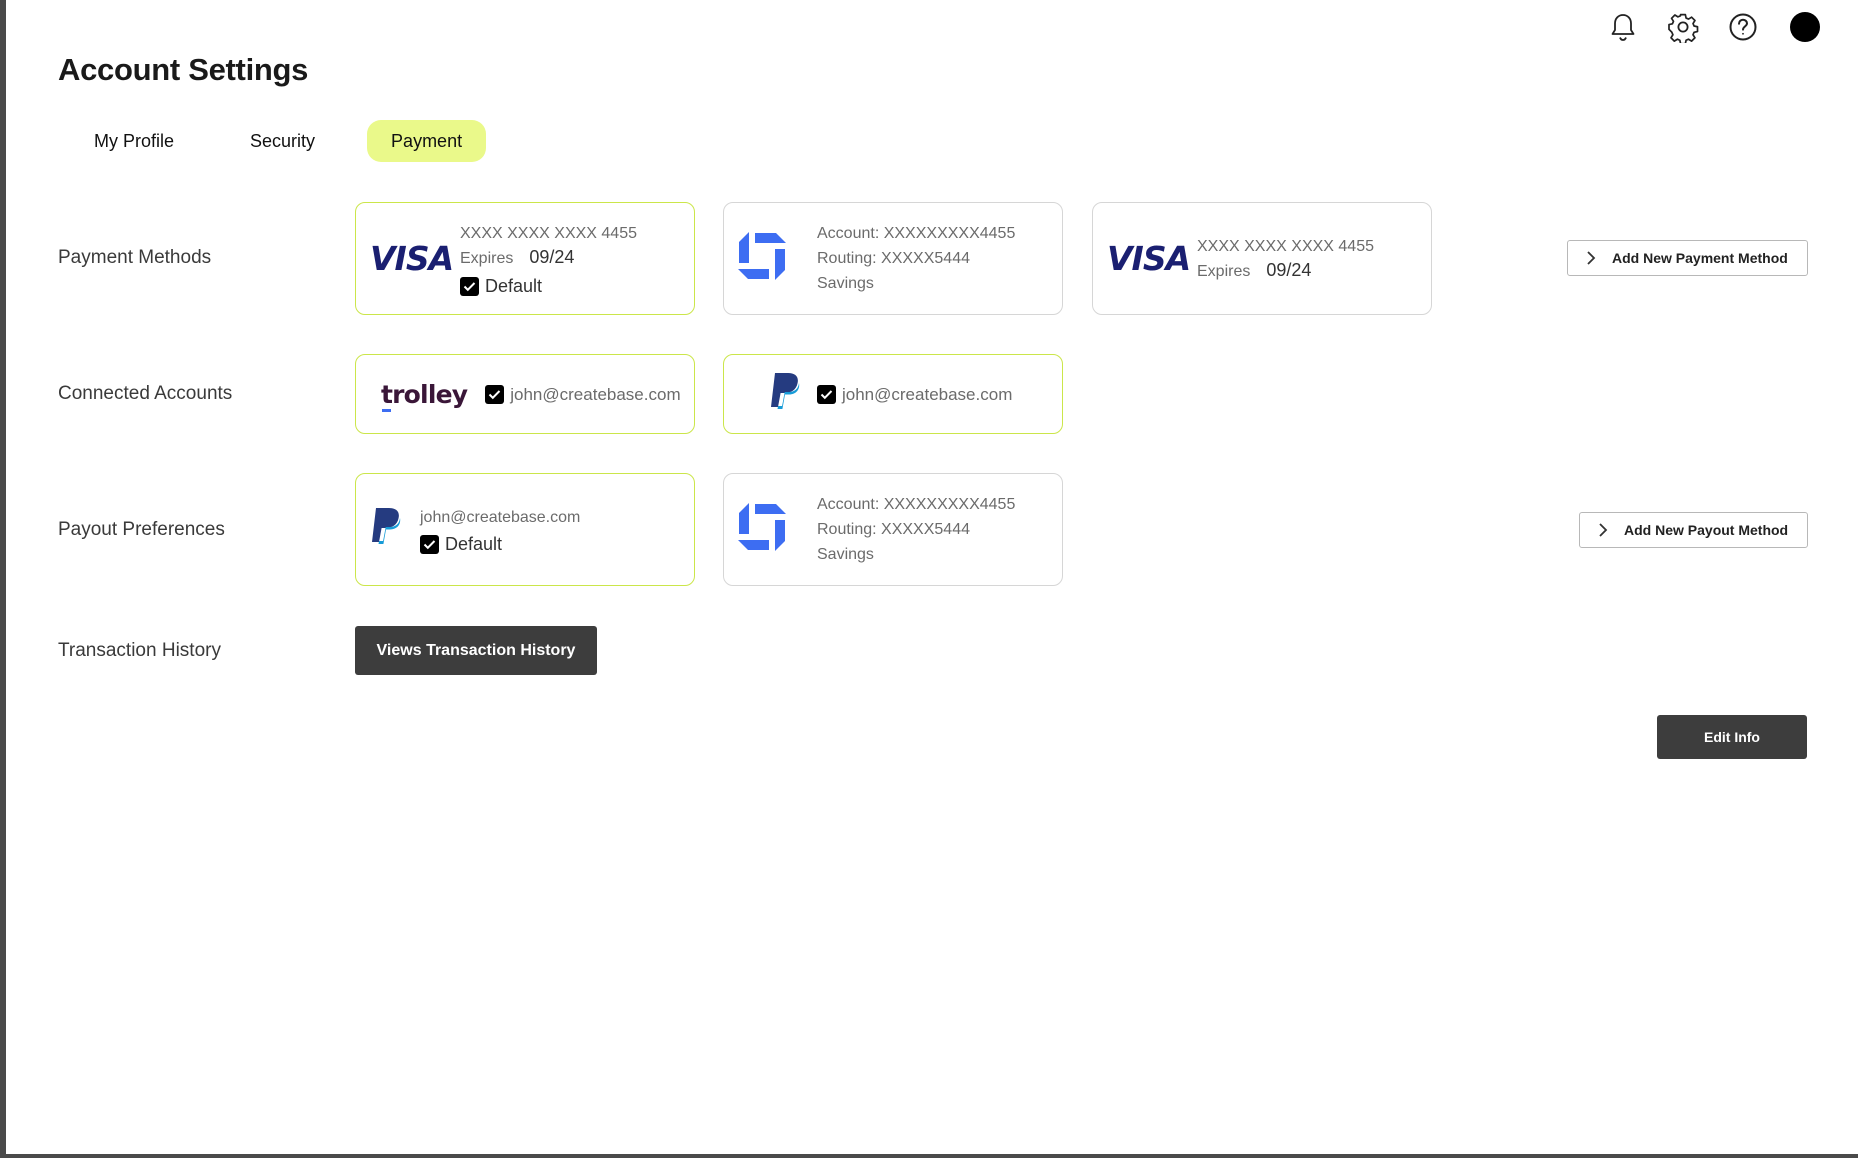 The width and height of the screenshot is (1858, 1158). I want to click on payment-methods-label: Payment Methods, so click(135, 257).